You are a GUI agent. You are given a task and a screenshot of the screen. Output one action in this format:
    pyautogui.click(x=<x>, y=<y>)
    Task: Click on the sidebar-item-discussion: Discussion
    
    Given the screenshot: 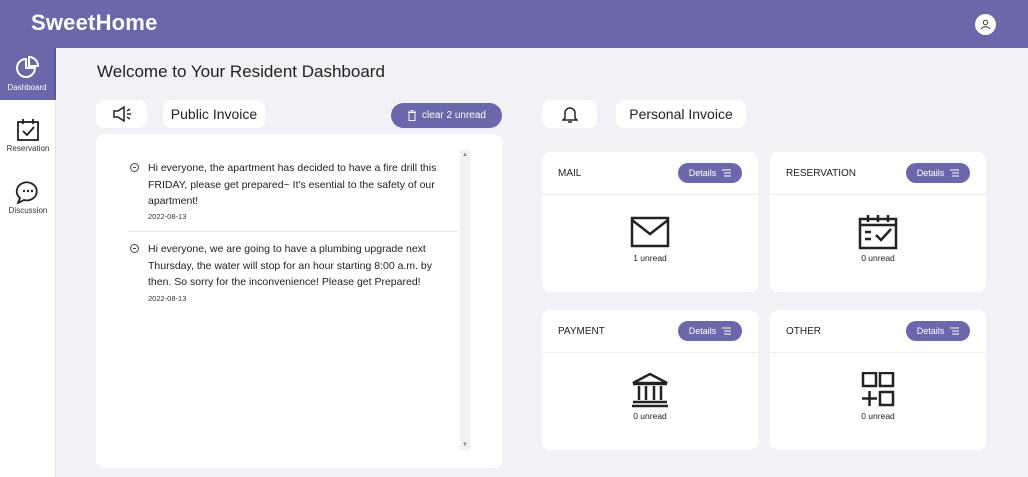 What is the action you would take?
    pyautogui.click(x=28, y=200)
    